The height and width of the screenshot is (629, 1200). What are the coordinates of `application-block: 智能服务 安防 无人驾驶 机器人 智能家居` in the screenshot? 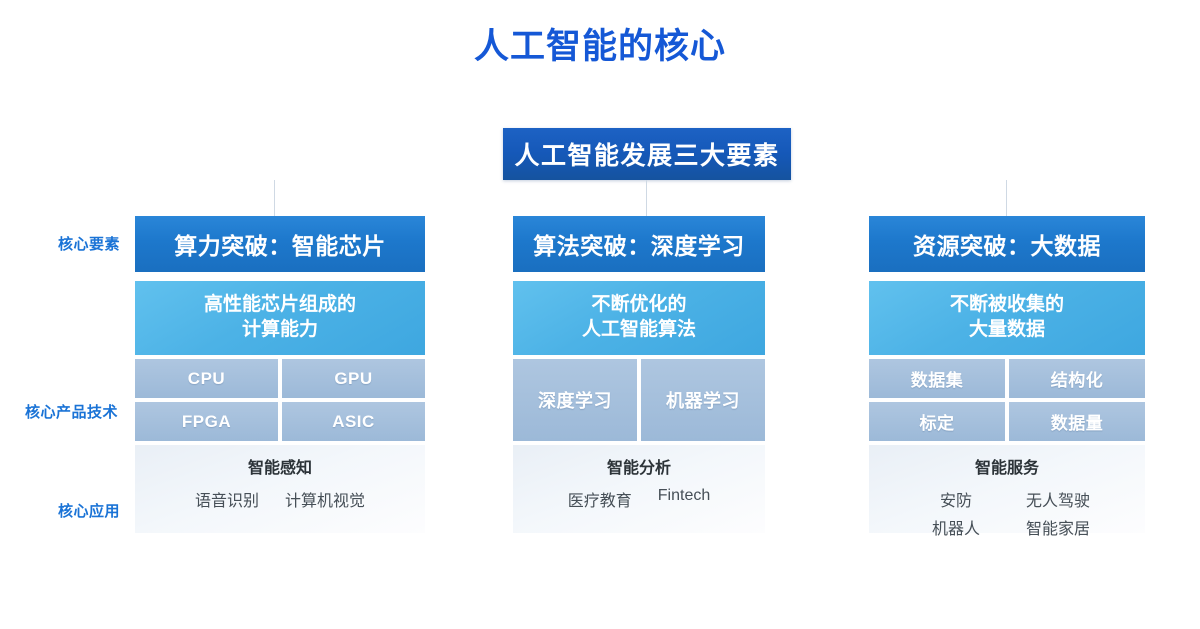 It's located at (1007, 491).